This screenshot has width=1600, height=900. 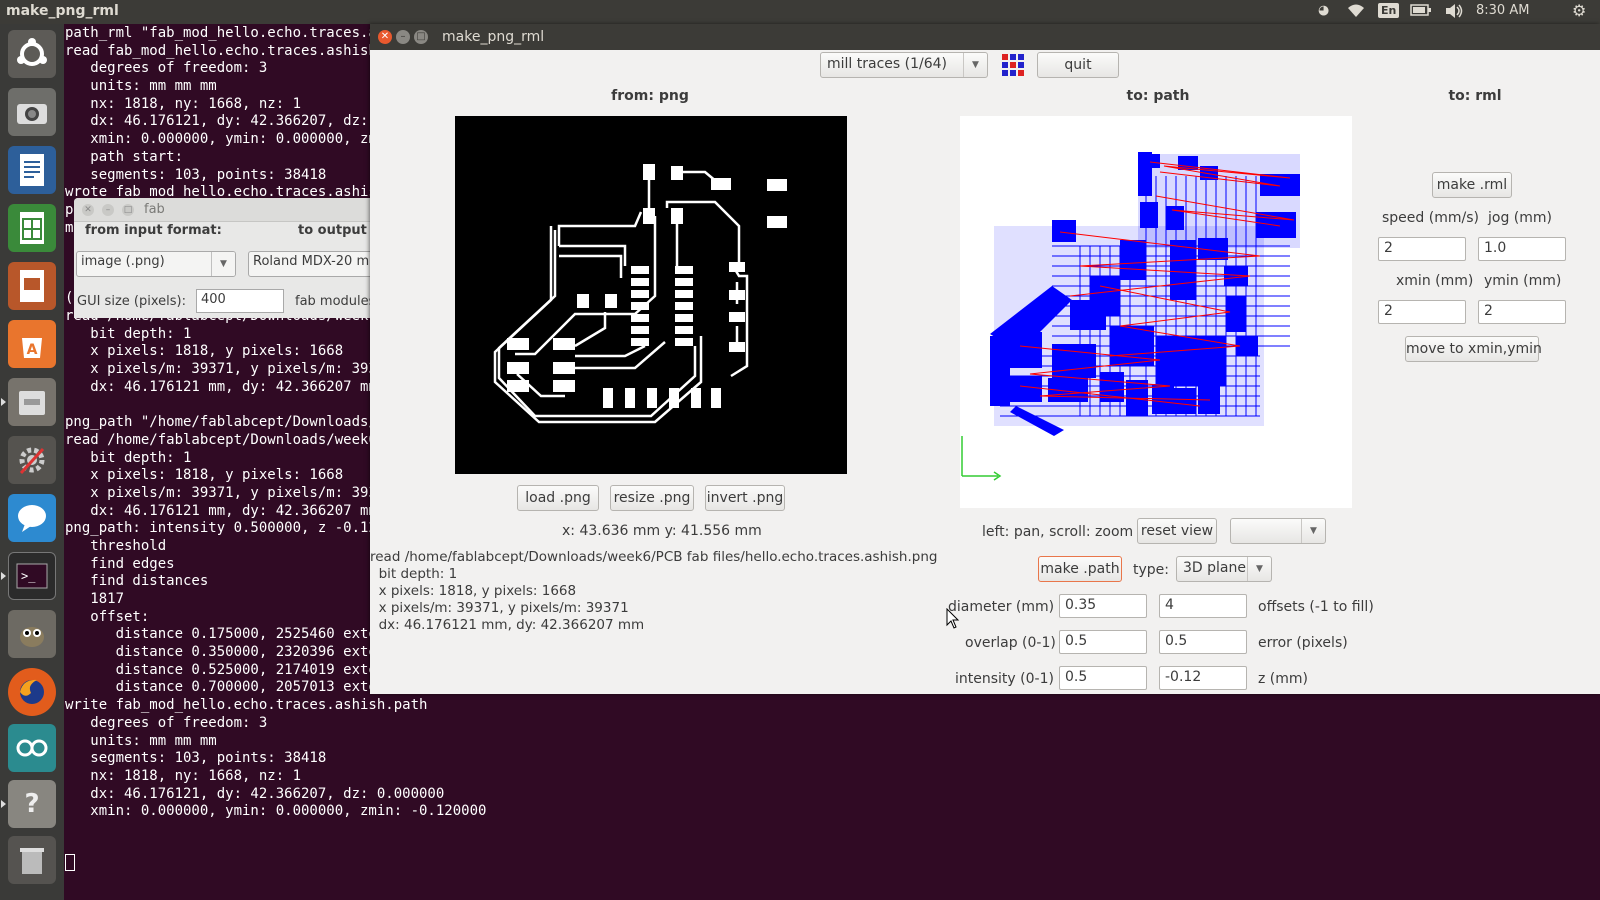 I want to click on camera-icon, so click(x=32, y=112).